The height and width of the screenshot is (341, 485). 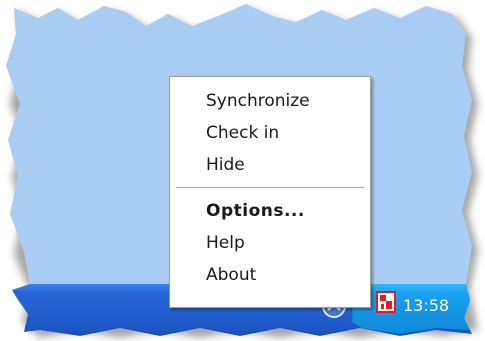 I want to click on menu-item-synchronize: Synchronize, so click(x=270, y=101).